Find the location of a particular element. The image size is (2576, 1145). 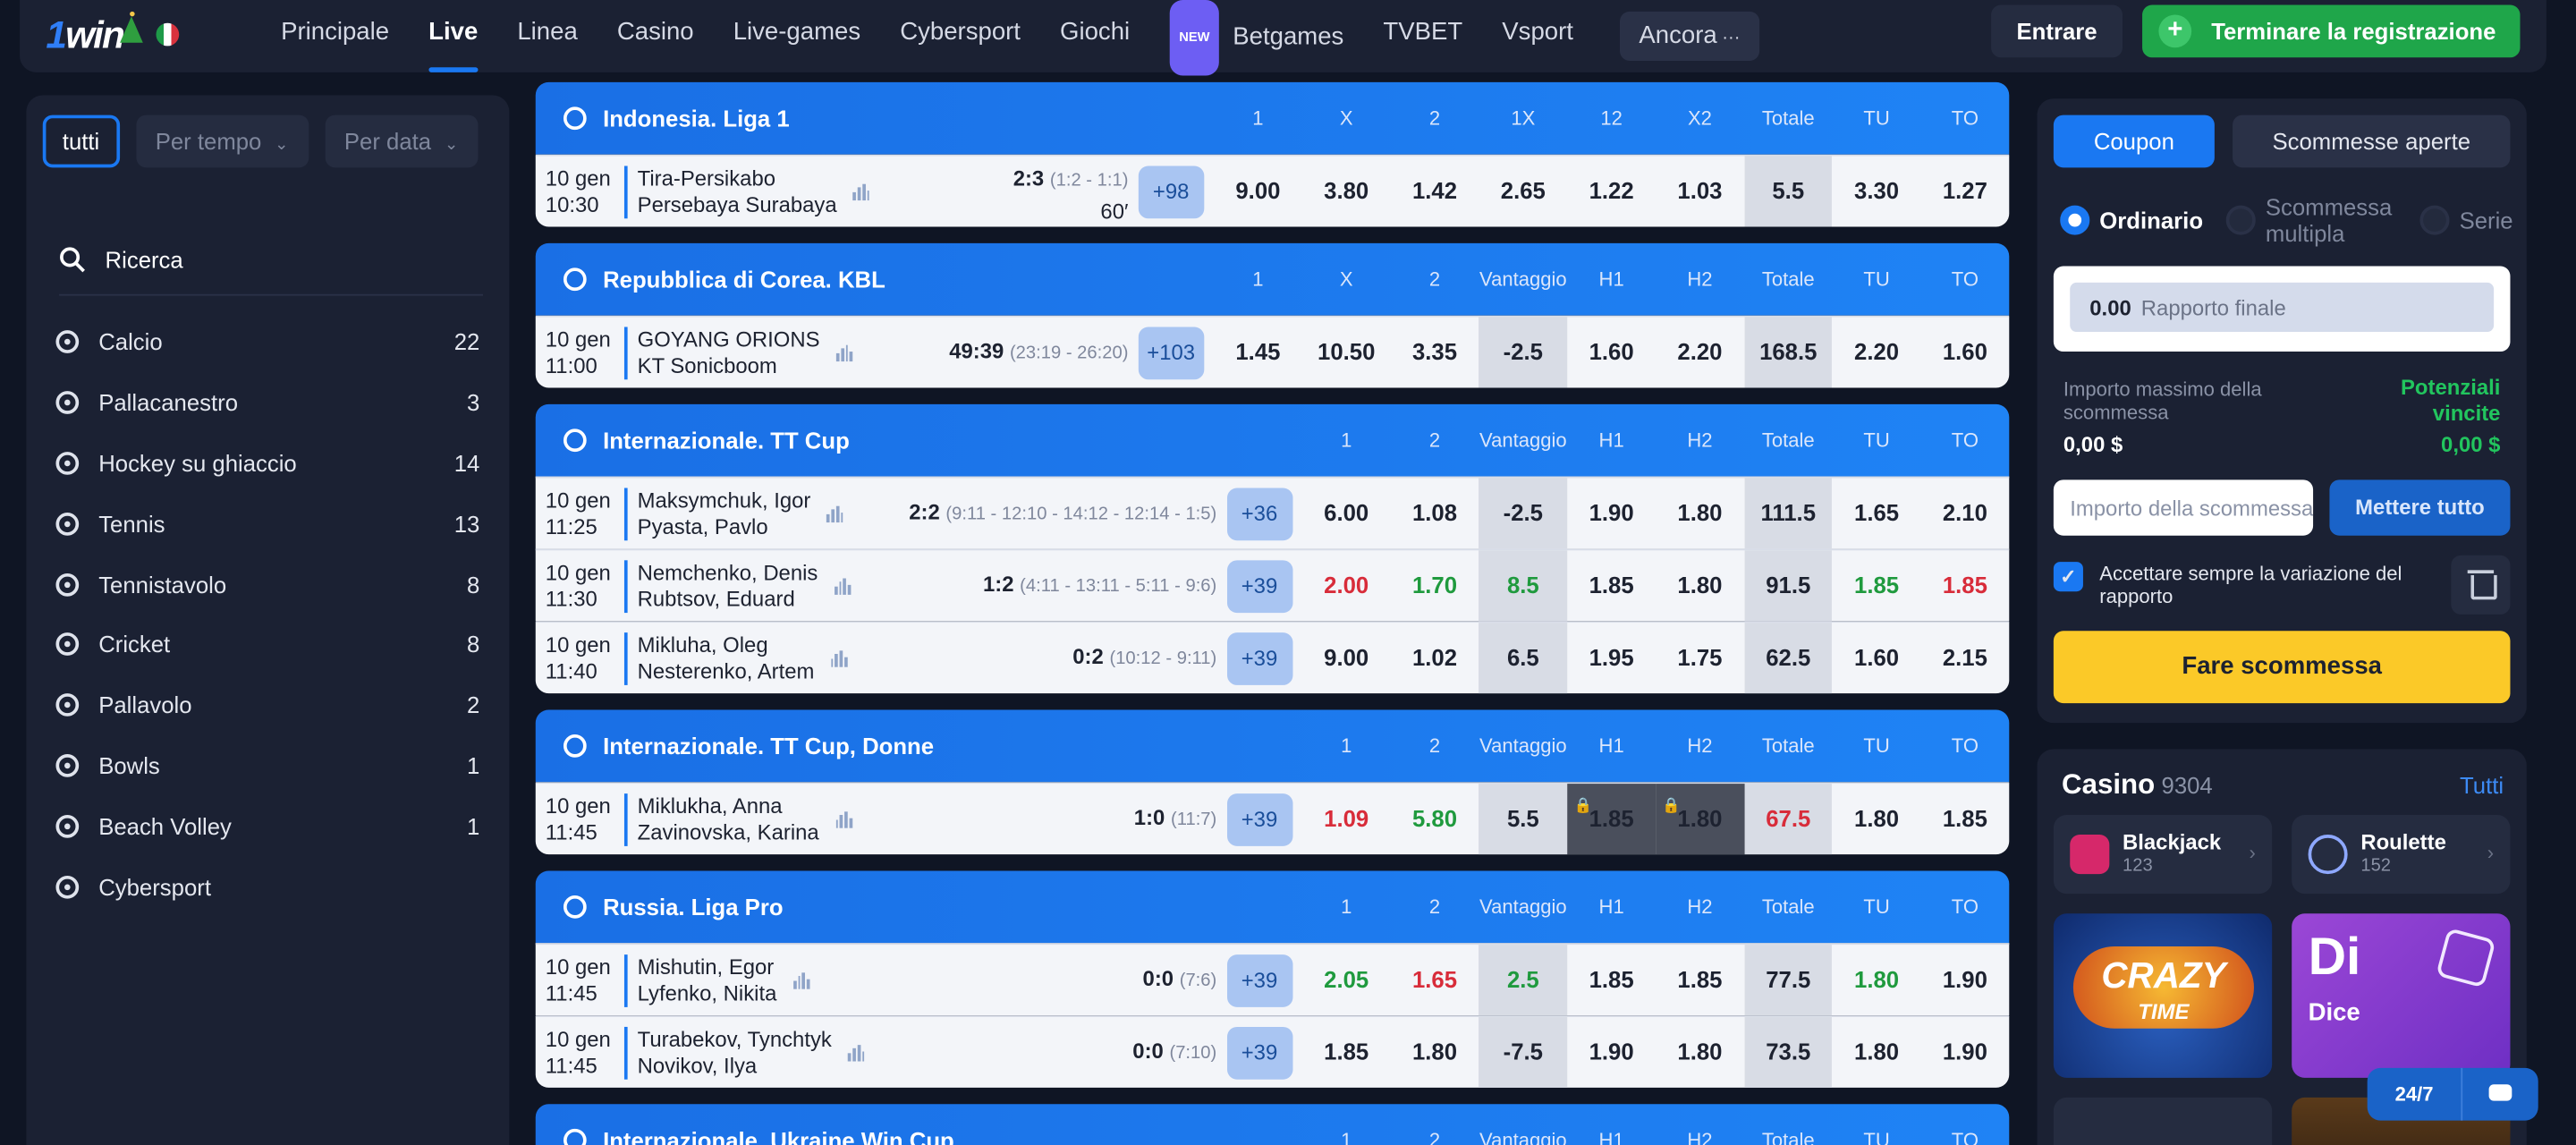

nav-item-principale: Principale is located at coordinates (335, 36).